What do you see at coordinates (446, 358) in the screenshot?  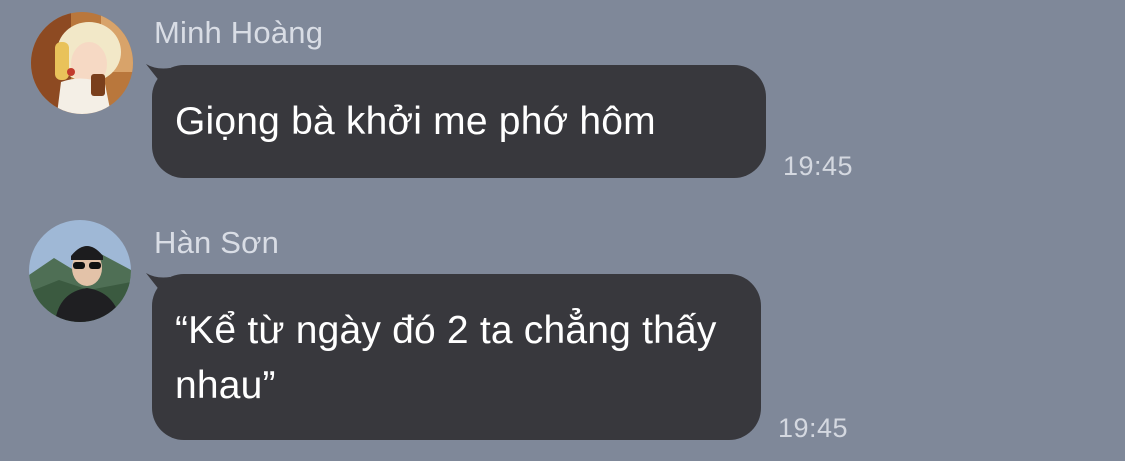 I see `message-text: “Kể từ ngày đó 2 ta chẳng thấy nhau”` at bounding box center [446, 358].